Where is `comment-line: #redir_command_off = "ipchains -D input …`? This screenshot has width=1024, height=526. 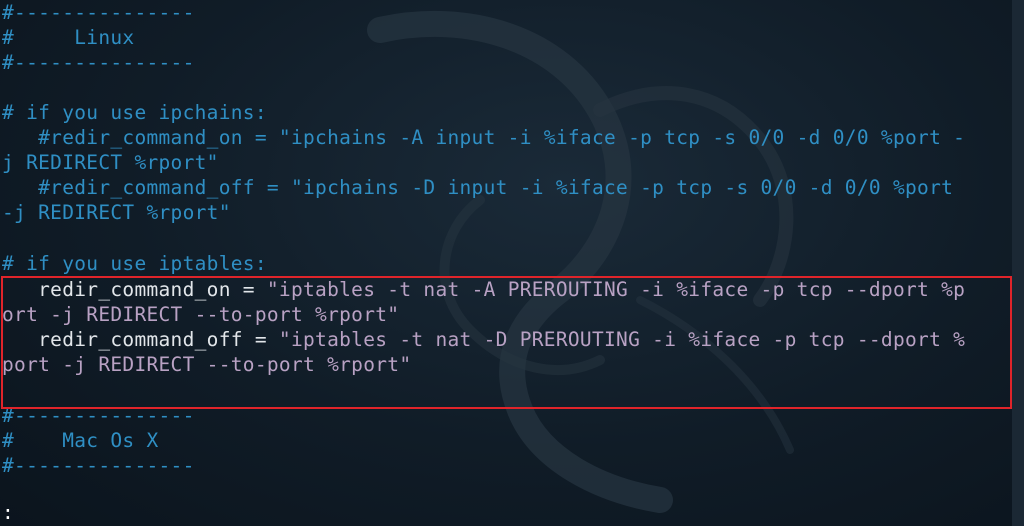 comment-line: #redir_command_off = "ipchains -D input … is located at coordinates (478, 187).